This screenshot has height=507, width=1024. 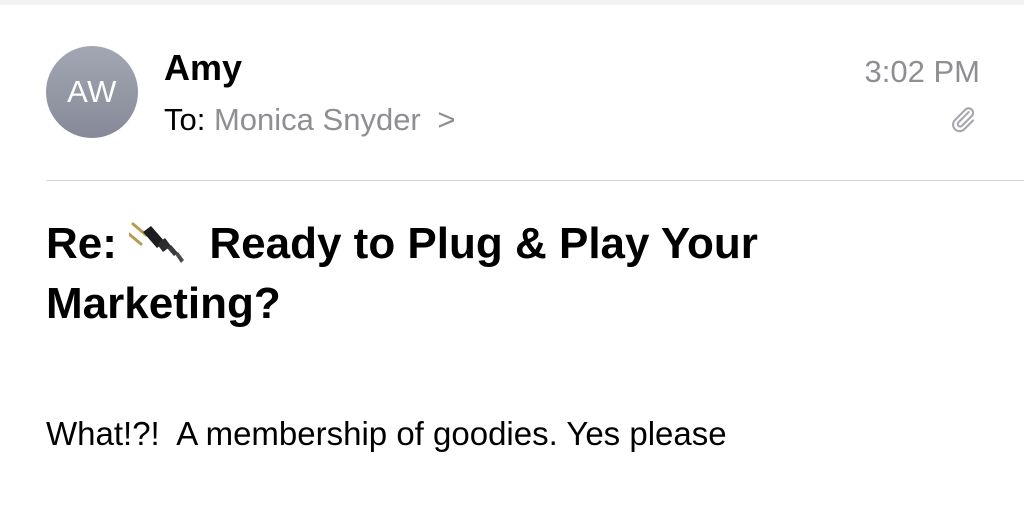 What do you see at coordinates (922, 71) in the screenshot?
I see `message-time: 3:02 PM` at bounding box center [922, 71].